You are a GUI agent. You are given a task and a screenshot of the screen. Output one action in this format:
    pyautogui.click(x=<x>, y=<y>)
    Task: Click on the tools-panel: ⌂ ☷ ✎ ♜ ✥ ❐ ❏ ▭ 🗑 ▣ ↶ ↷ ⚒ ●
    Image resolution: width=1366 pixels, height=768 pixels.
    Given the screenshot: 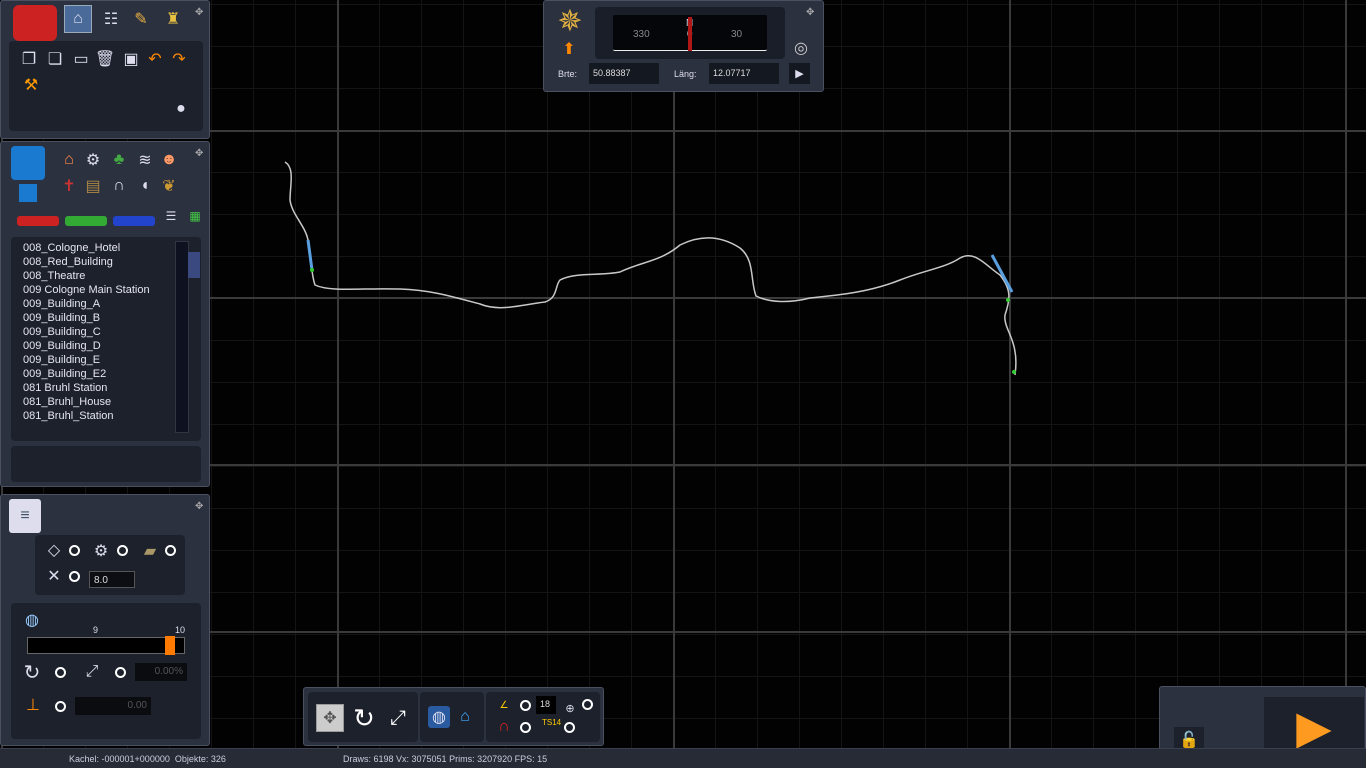 What is the action you would take?
    pyautogui.click(x=105, y=69)
    